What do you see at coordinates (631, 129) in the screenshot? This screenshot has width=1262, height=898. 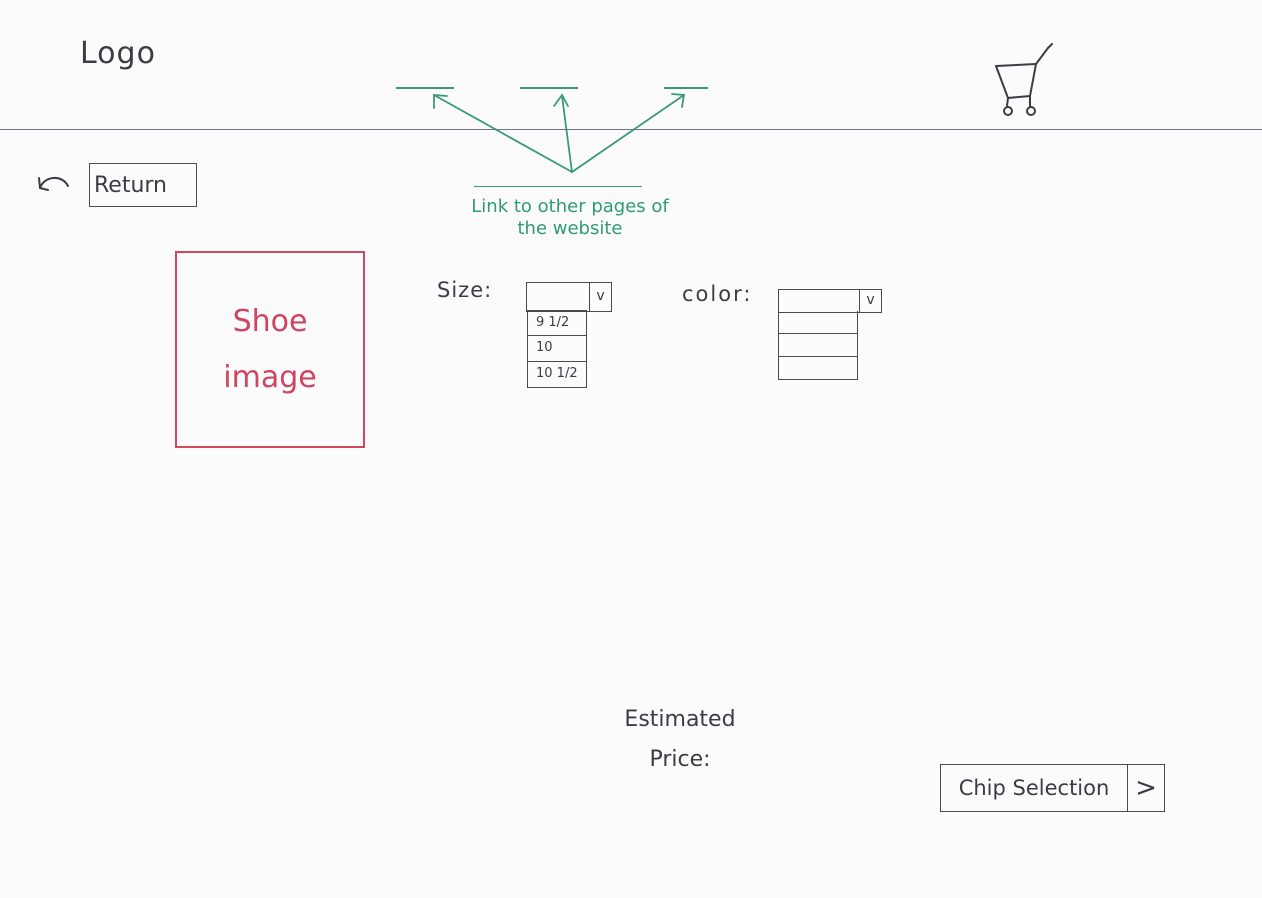 I see `header-divider` at bounding box center [631, 129].